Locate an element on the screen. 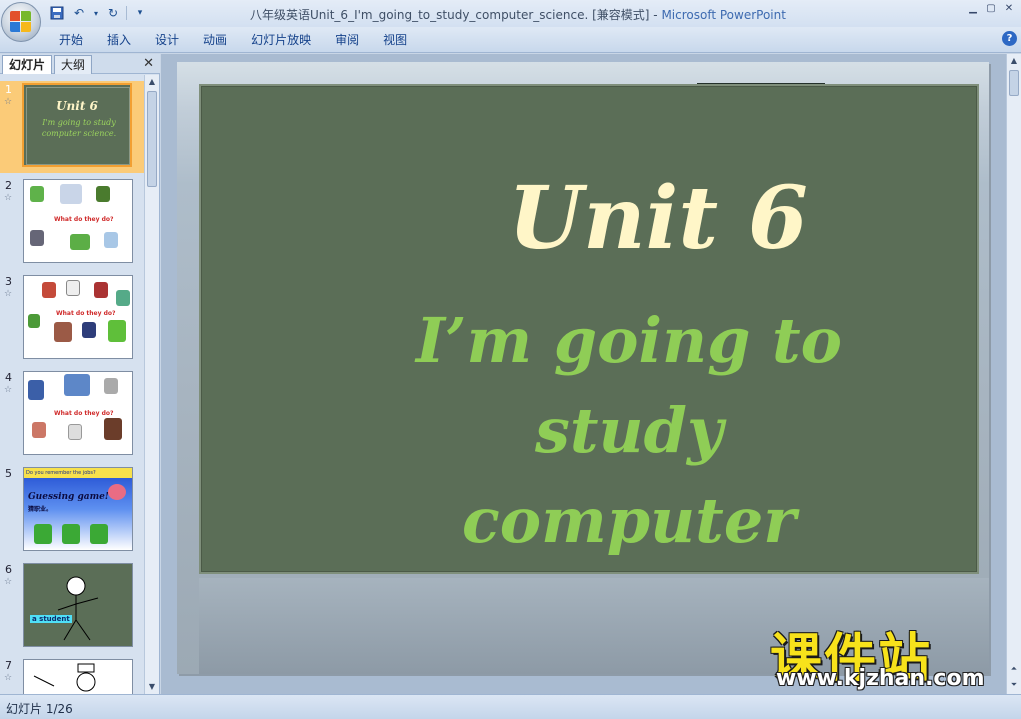  subtitle-line-1: I’m going to study is located at coordinates (629, 385).